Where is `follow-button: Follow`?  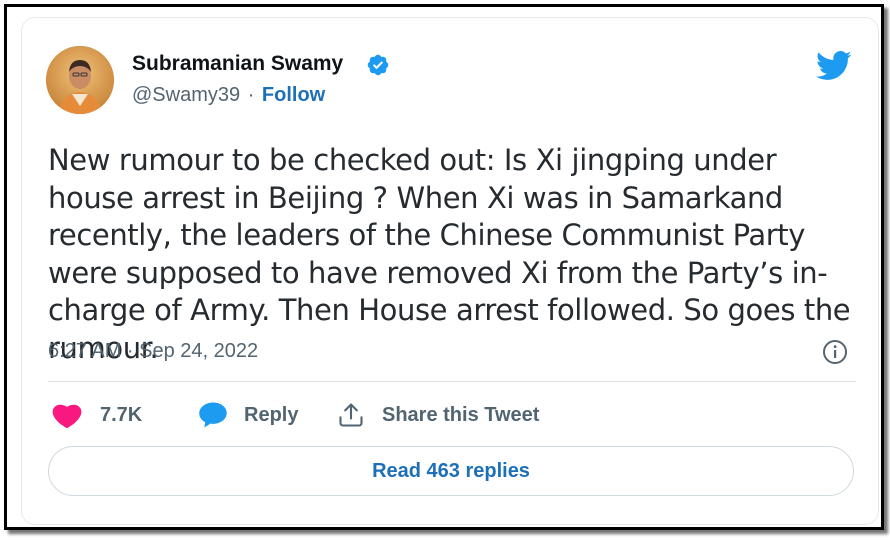 follow-button: Follow is located at coordinates (293, 95).